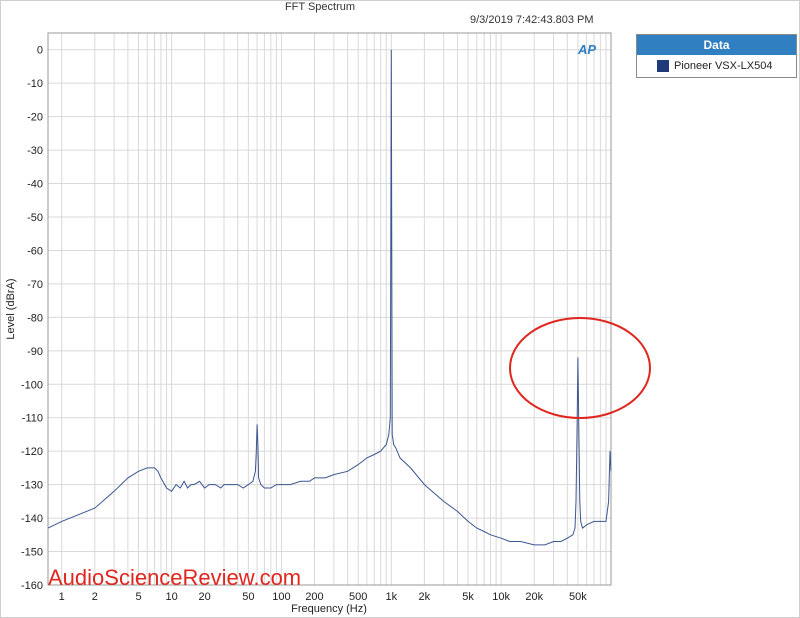 This screenshot has height=618, width=800. Describe the element at coordinates (35, 185) in the screenshot. I see `y-tick-label: -40` at that location.